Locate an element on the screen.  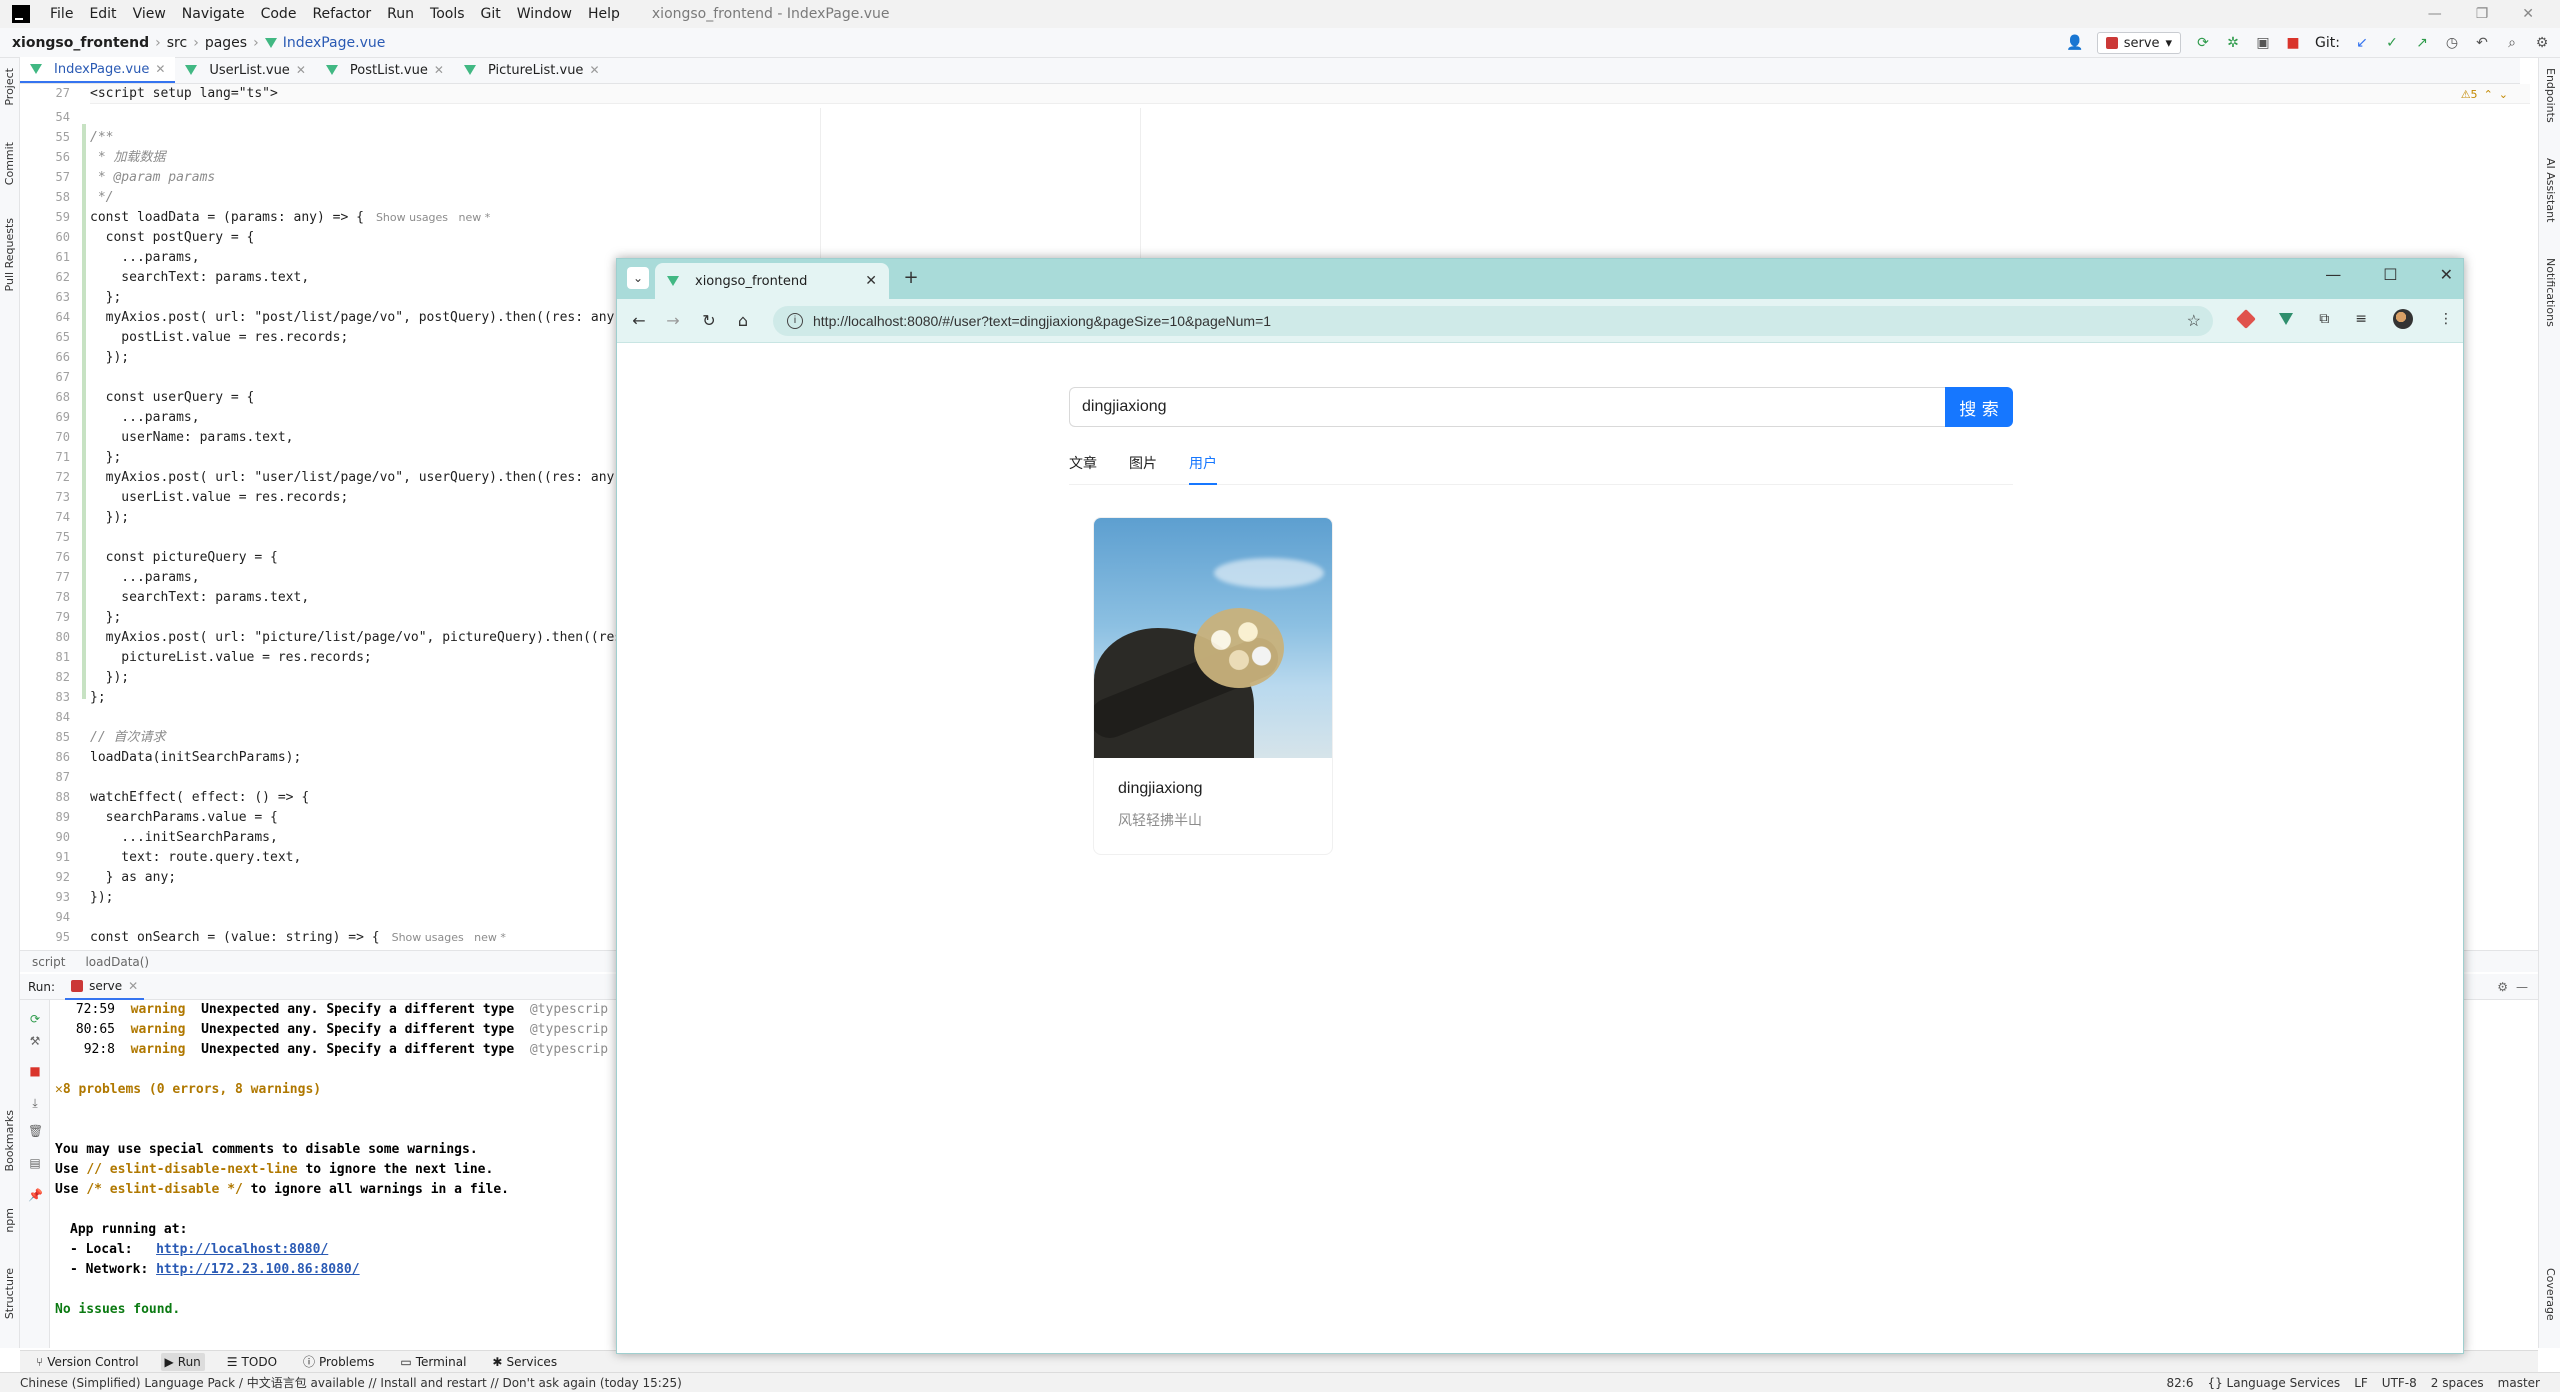
git-push-icon: ↗ is located at coordinates (2422, 43).